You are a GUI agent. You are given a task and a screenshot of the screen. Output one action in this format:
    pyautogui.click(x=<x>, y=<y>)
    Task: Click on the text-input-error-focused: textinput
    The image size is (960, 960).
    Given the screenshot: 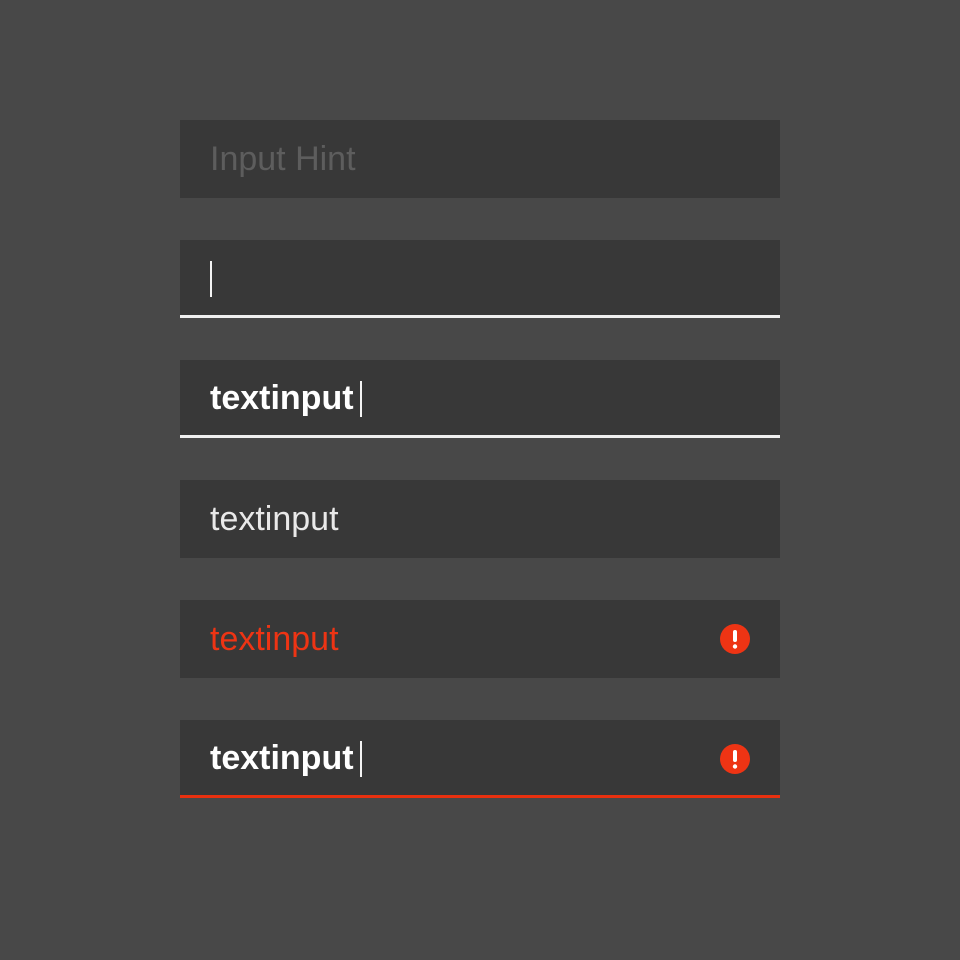 What is the action you would take?
    pyautogui.click(x=480, y=759)
    